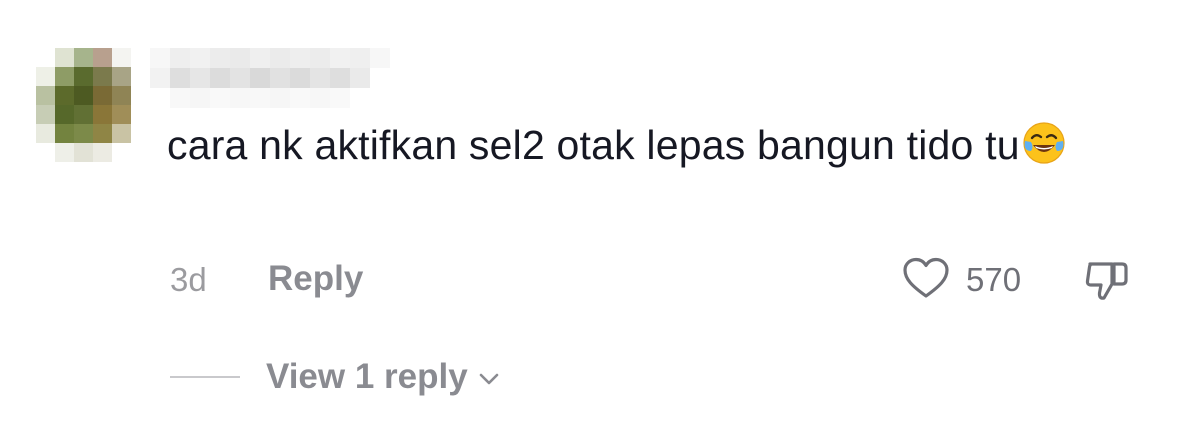 The width and height of the screenshot is (1179, 426). Describe the element at coordinates (1107, 279) in the screenshot. I see `thumbs-down-outline-icon` at that location.